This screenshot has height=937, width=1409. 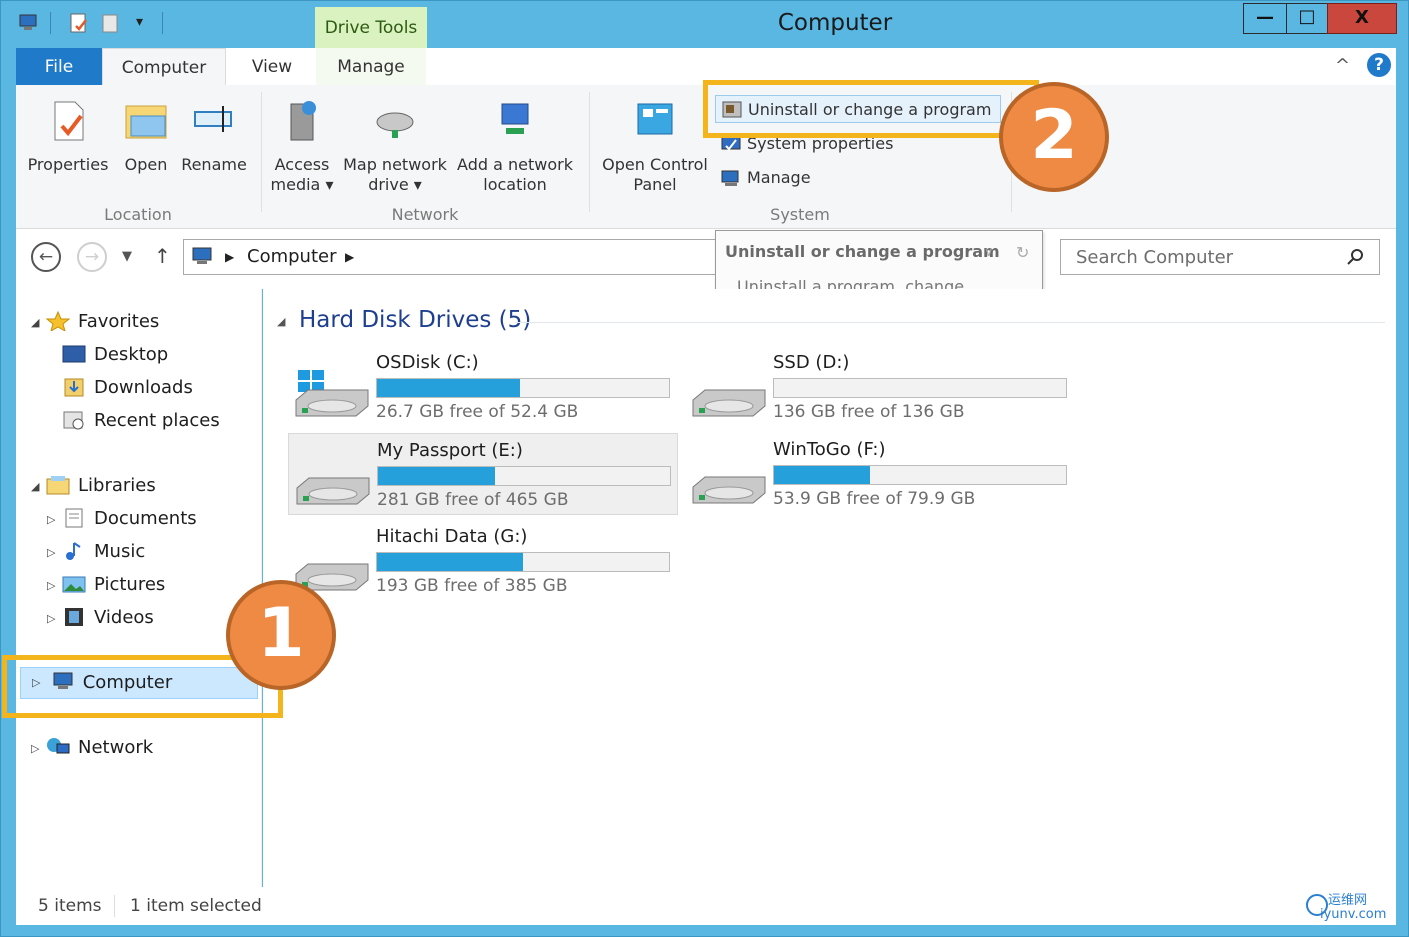 I want to click on network-location-icon, so click(x=515, y=118).